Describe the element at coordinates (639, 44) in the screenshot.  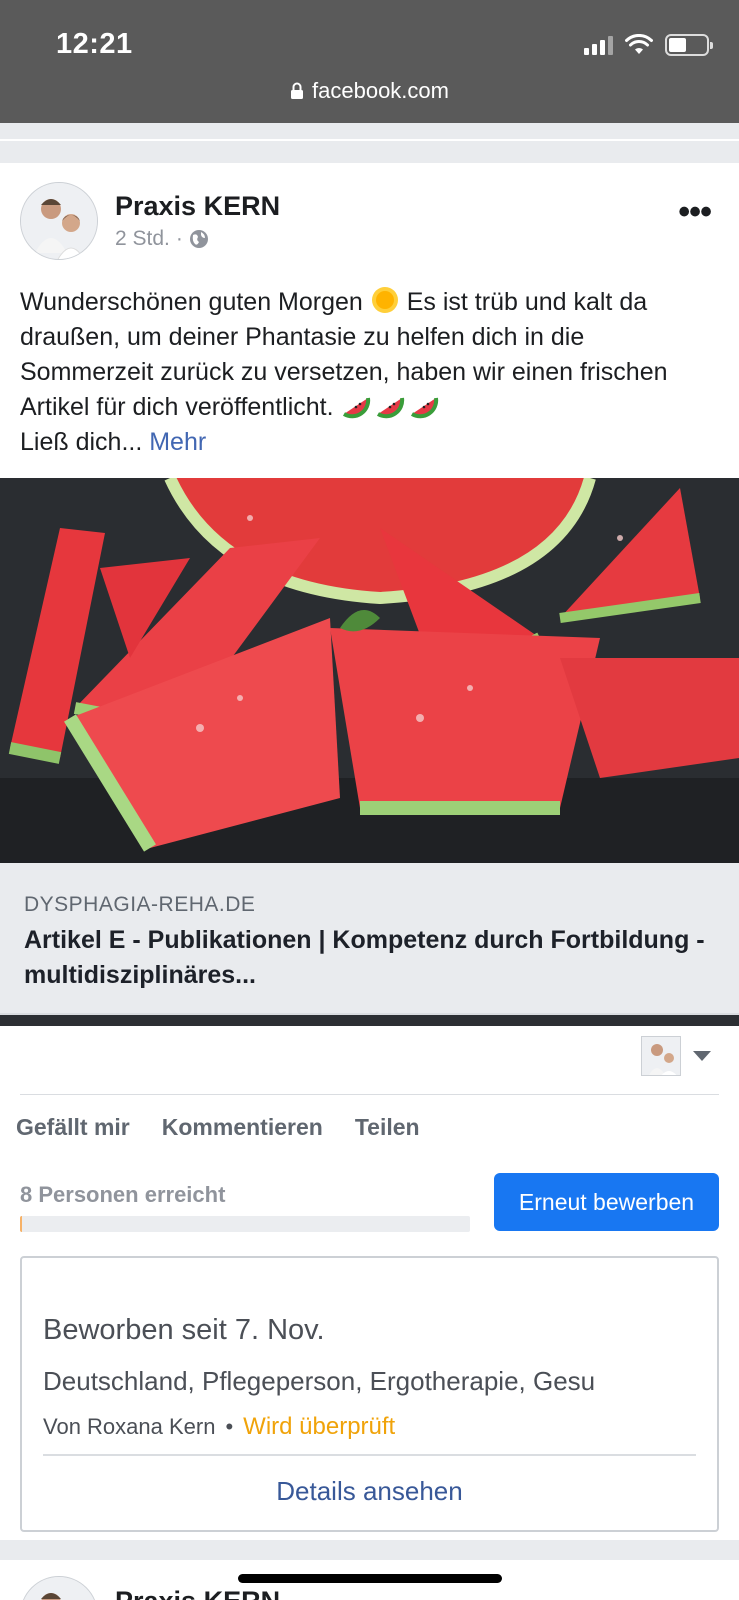
I see `wifi-icon` at that location.